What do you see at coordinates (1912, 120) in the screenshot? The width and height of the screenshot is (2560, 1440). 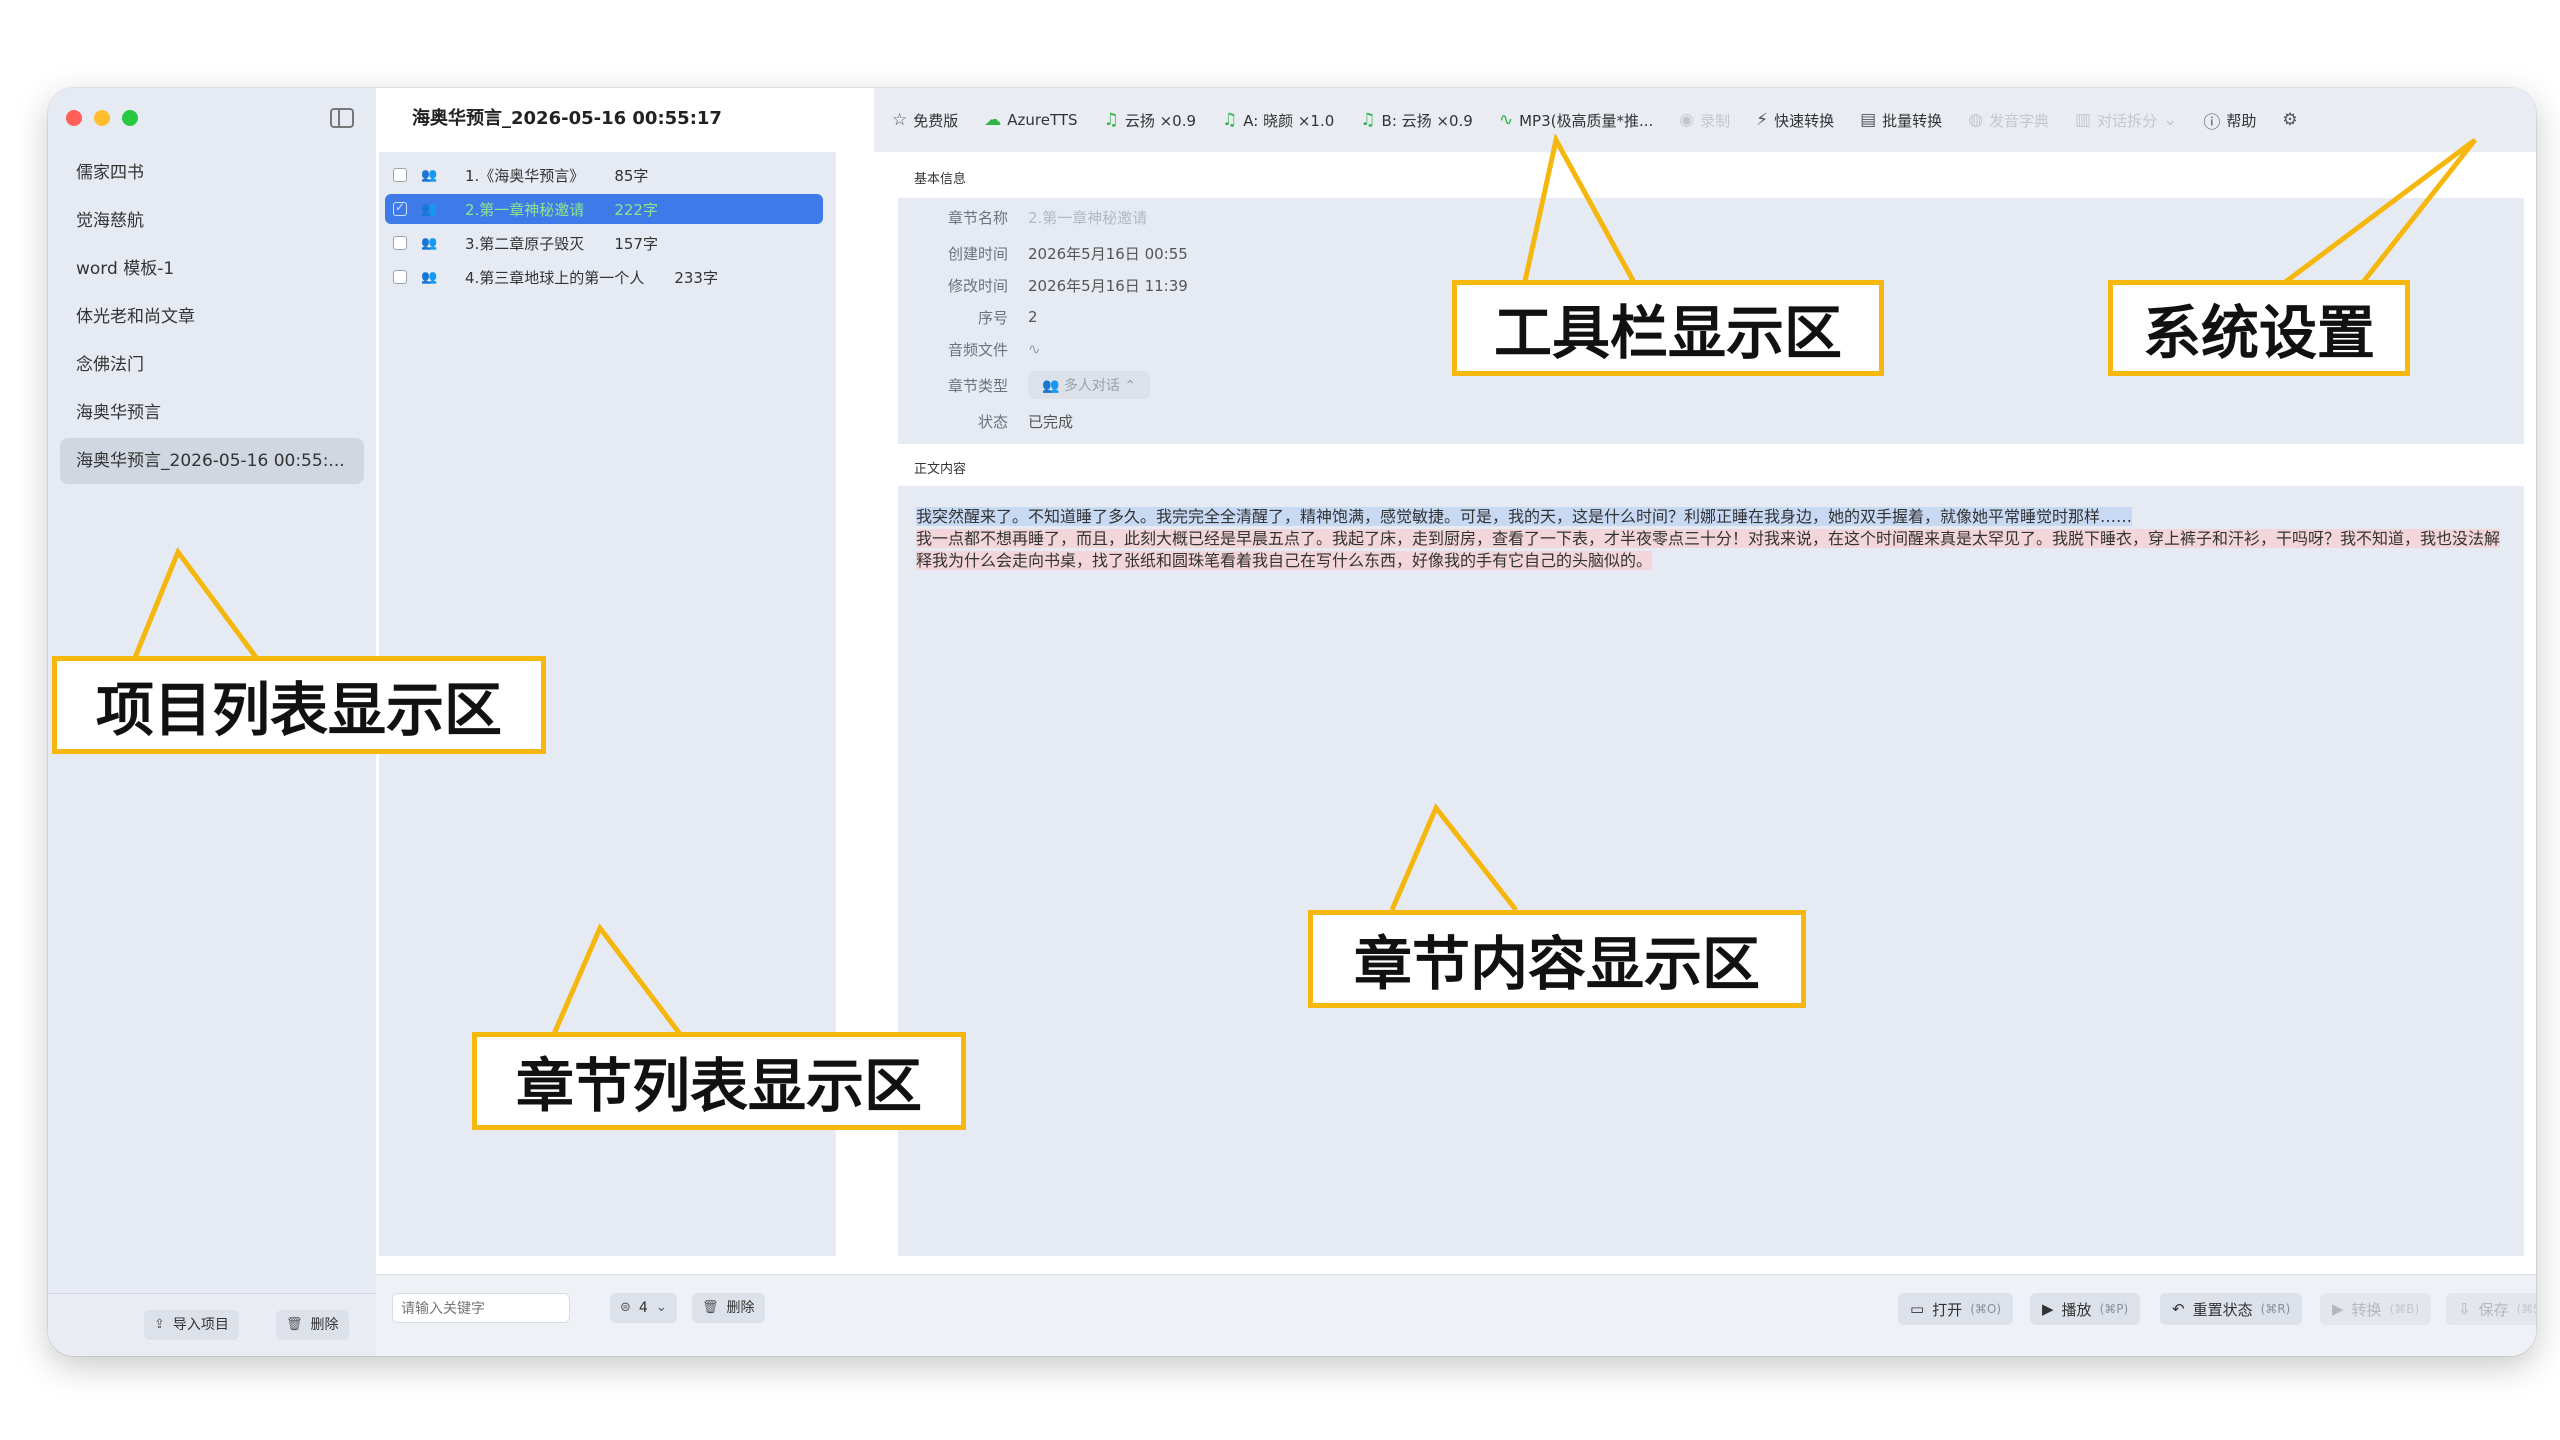 I see `batch-convert-label: 批量转换` at bounding box center [1912, 120].